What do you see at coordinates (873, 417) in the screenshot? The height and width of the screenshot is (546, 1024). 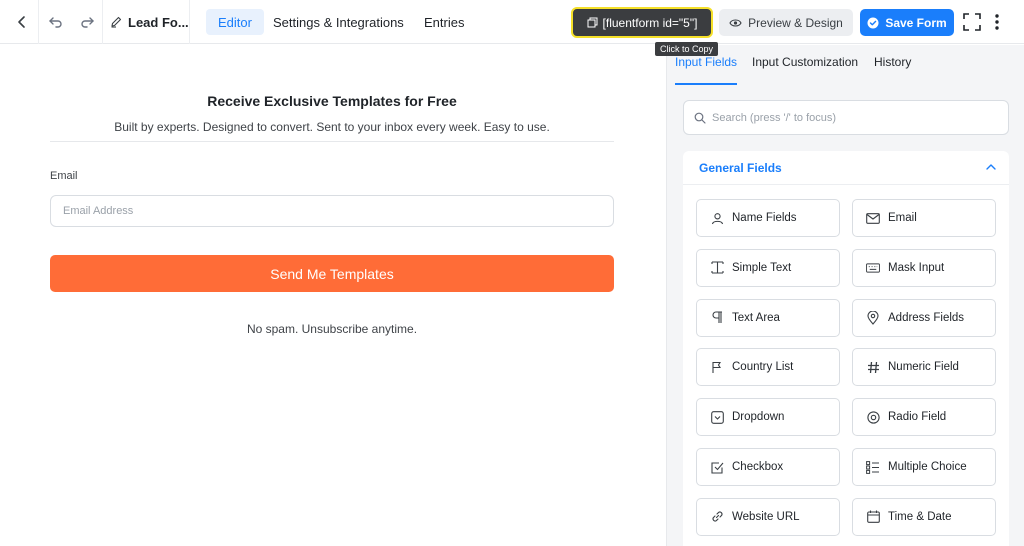 I see `radio-icon` at bounding box center [873, 417].